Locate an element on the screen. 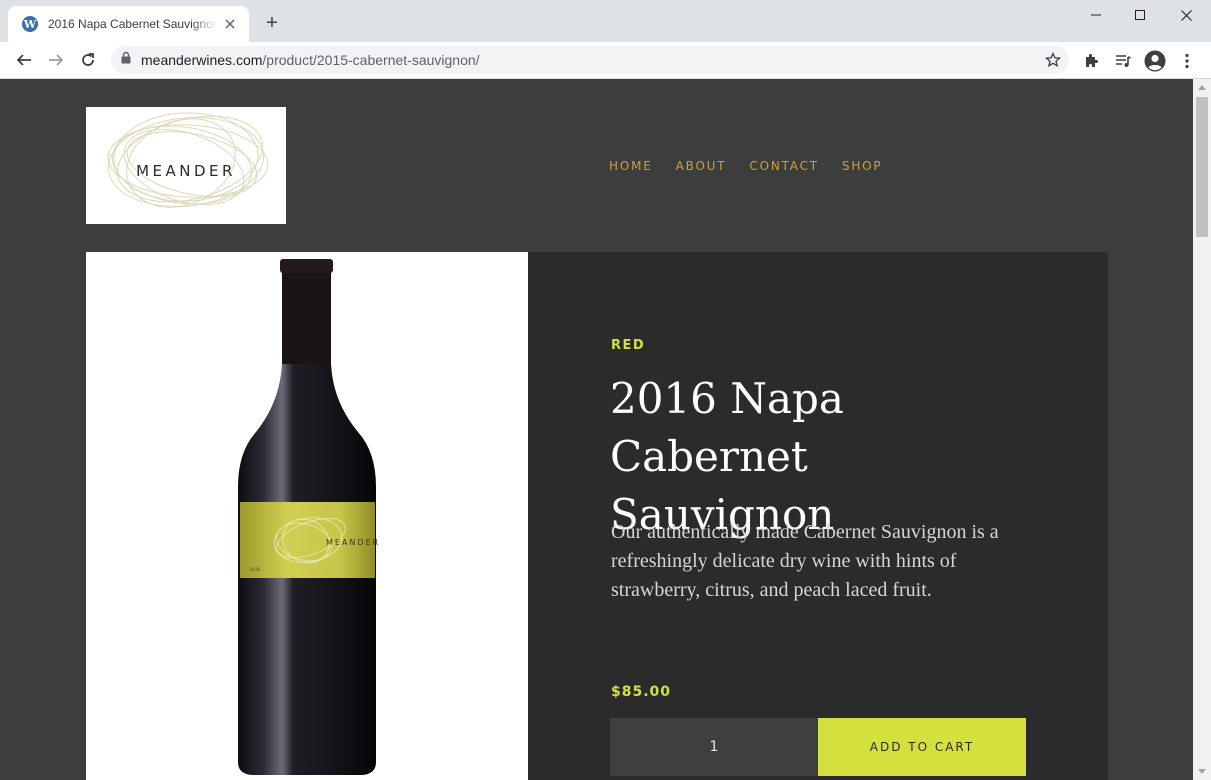  site-logo: MEANDER is located at coordinates (186, 165).